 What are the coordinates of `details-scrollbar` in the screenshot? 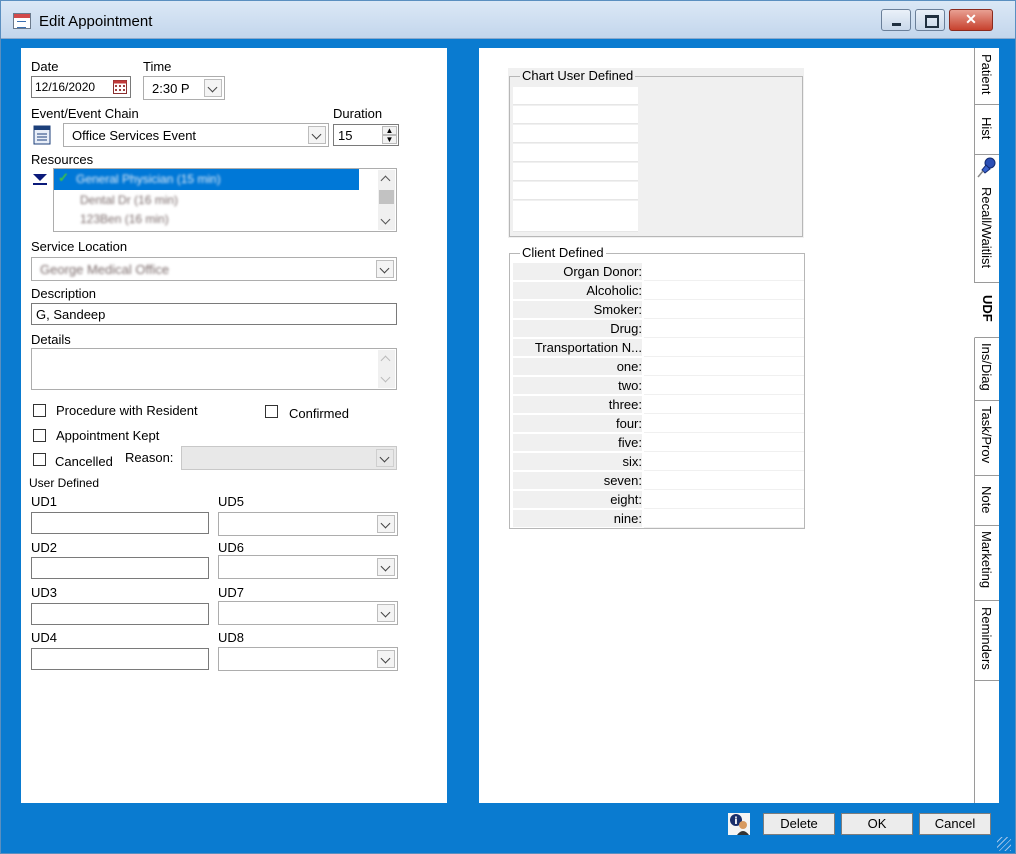 It's located at (386, 369).